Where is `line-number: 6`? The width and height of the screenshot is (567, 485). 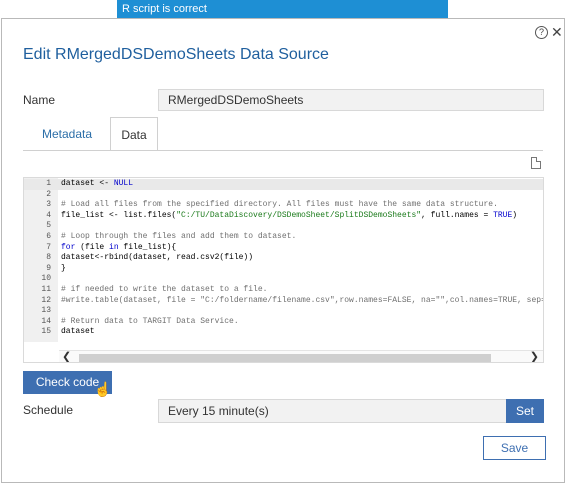 line-number: 6 is located at coordinates (48, 236).